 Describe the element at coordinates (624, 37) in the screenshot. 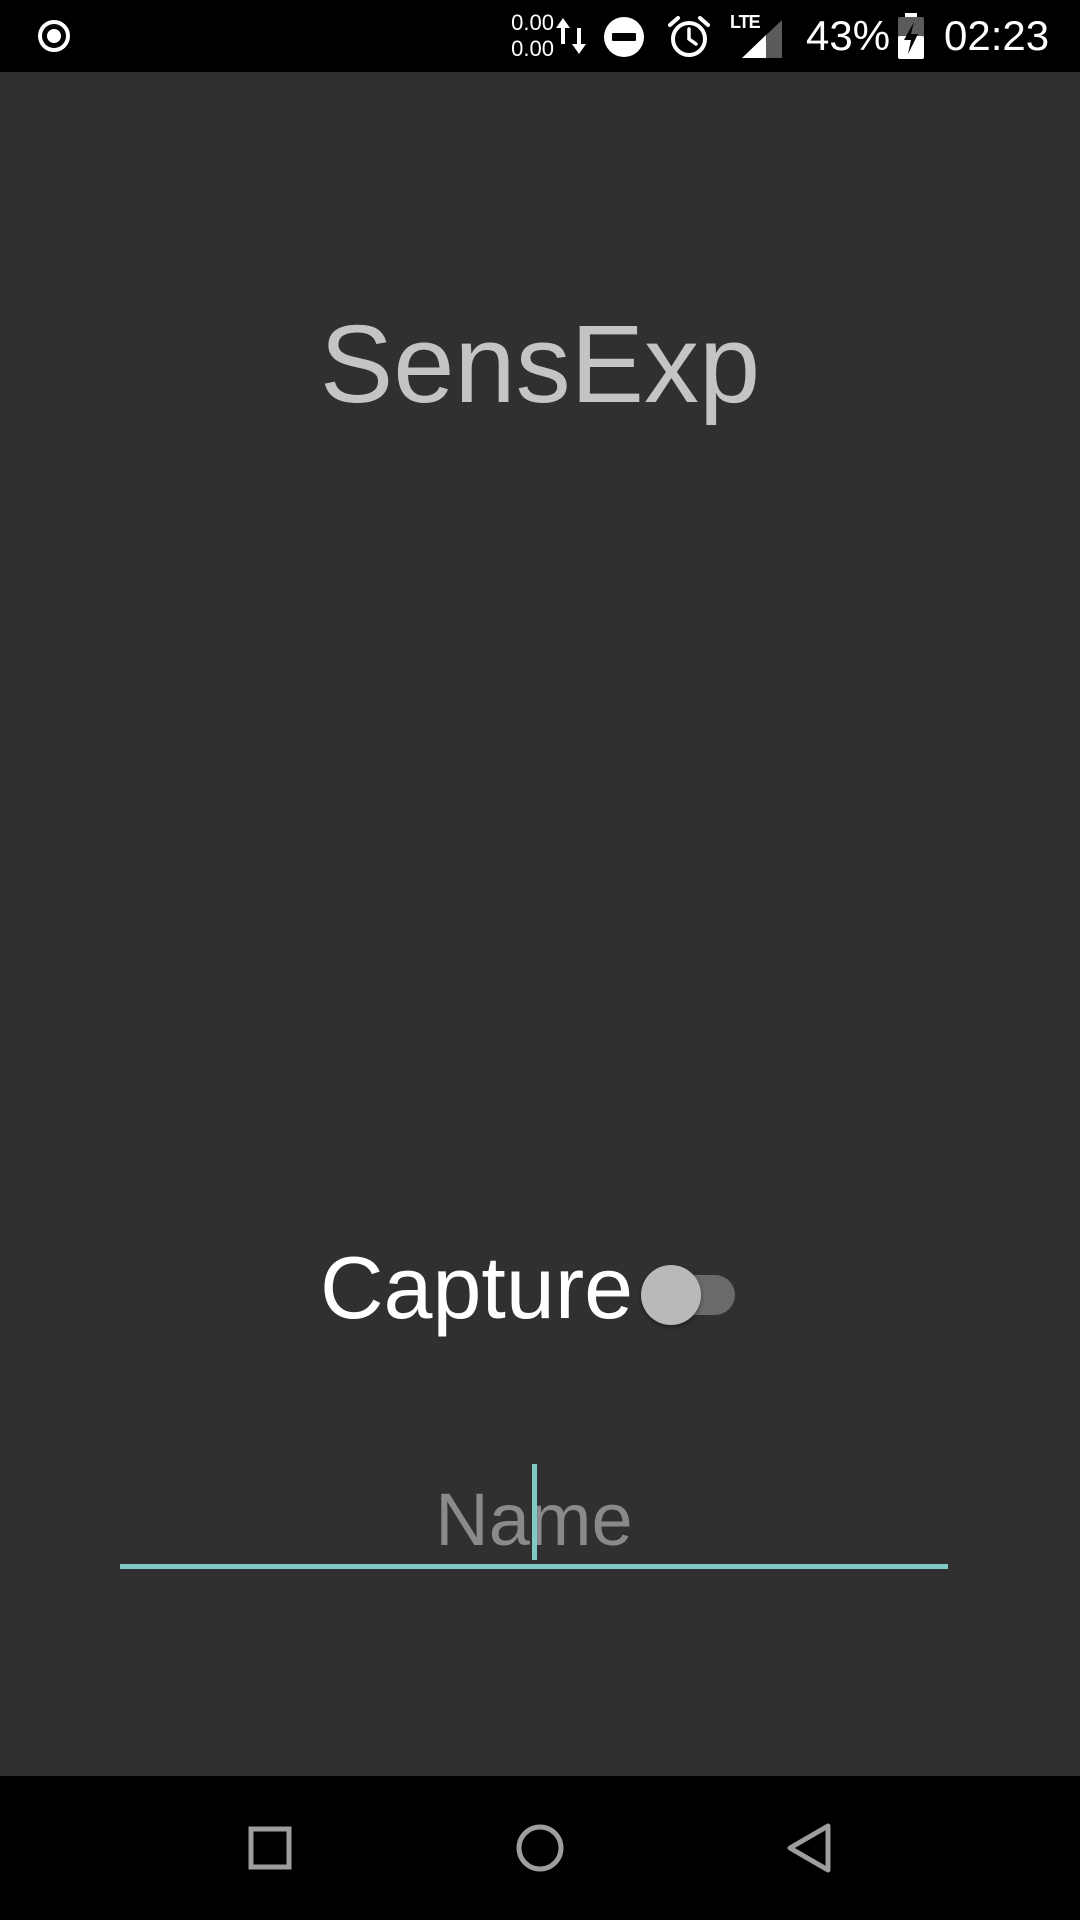

I see `do-not-disturb-icon` at that location.